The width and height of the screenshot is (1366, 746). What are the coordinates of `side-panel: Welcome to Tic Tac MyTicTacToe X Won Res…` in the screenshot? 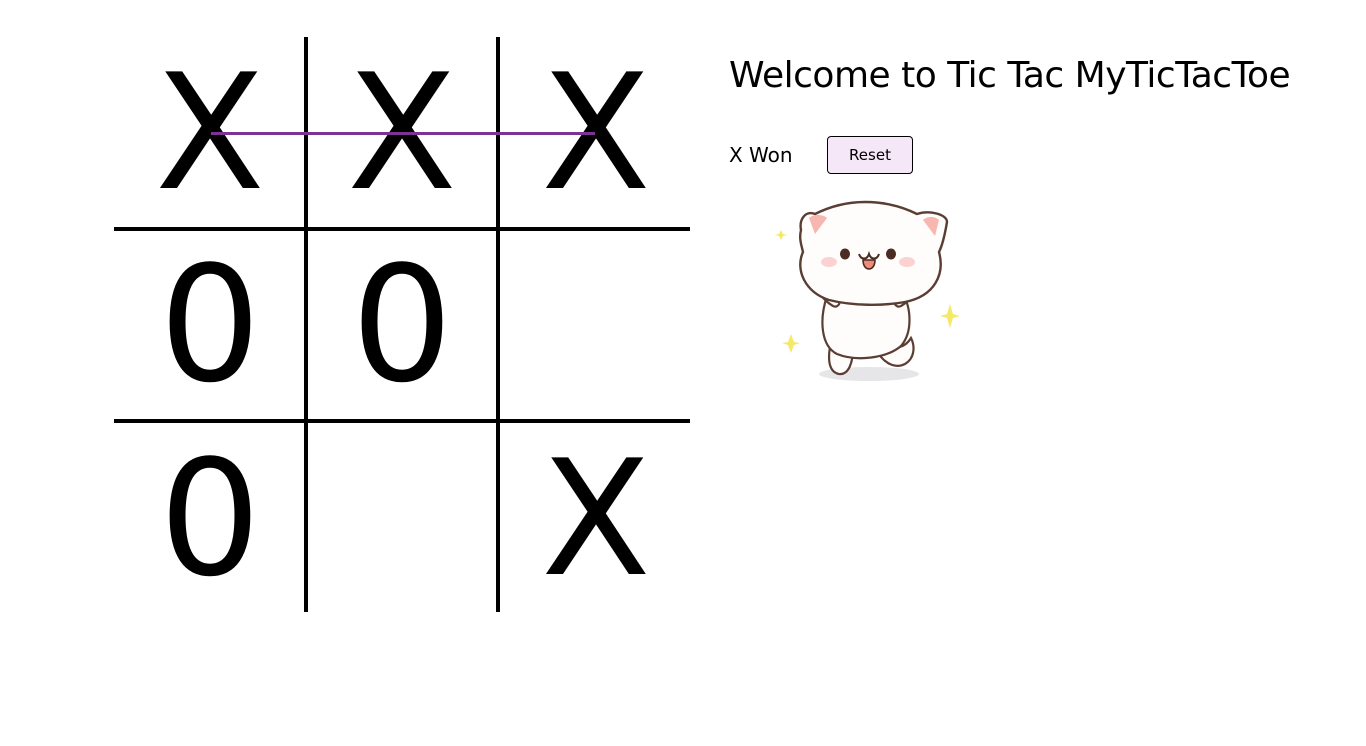 It's located at (1010, 114).